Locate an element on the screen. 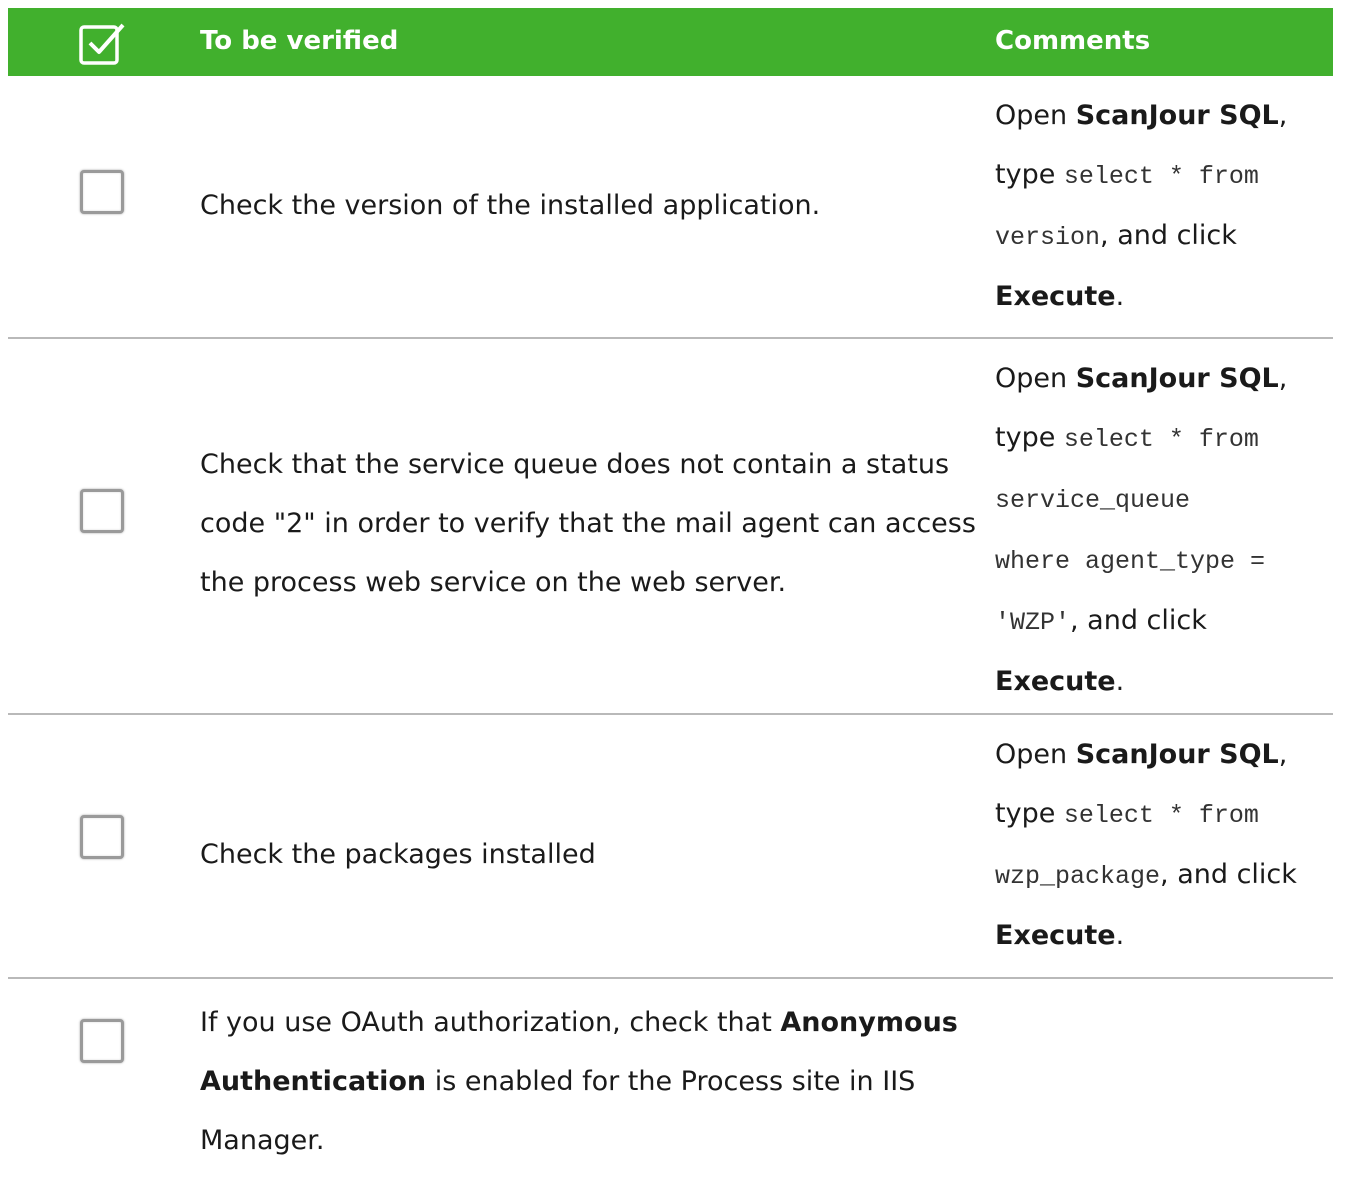  checklist-header: To be verified Comments is located at coordinates (670, 42).